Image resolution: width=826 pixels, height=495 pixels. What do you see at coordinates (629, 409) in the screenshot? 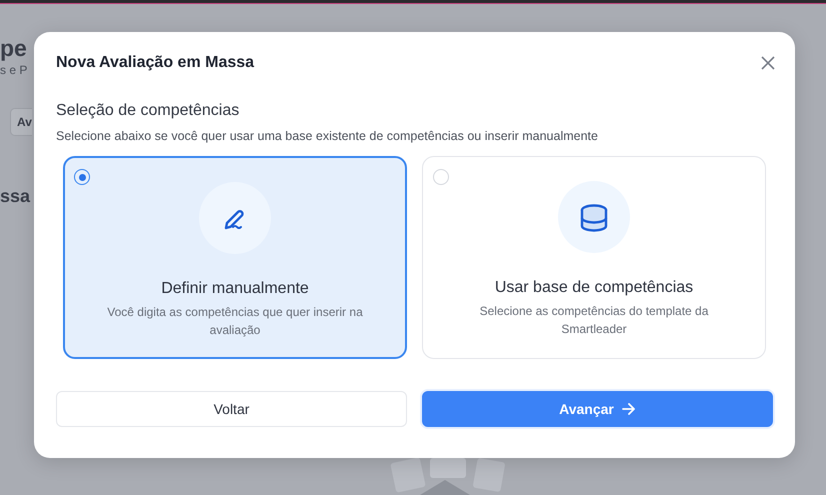
I see `arrow-right-icon` at bounding box center [629, 409].